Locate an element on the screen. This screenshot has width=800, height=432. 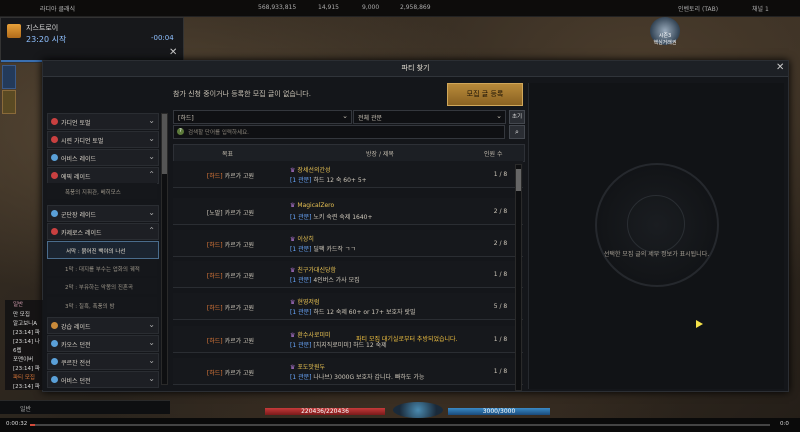
category-trial-guardian: 시련 가디언 토벌 ⌄ is located at coordinates (103, 139).